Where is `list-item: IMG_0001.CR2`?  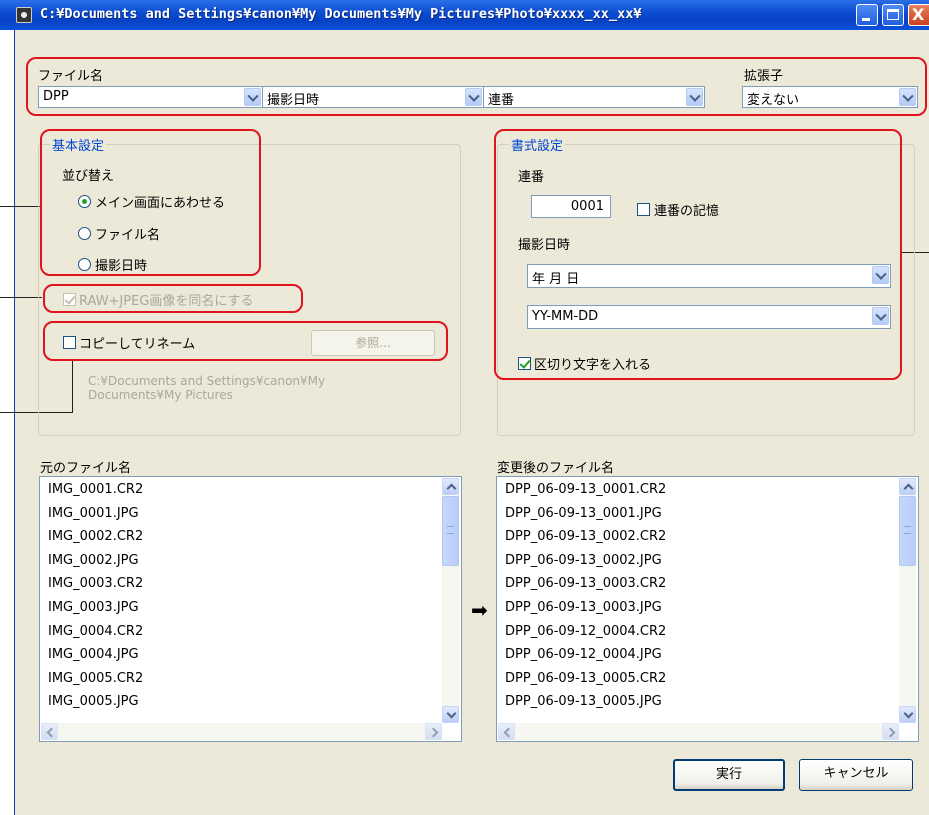 list-item: IMG_0001.CR2 is located at coordinates (95, 489).